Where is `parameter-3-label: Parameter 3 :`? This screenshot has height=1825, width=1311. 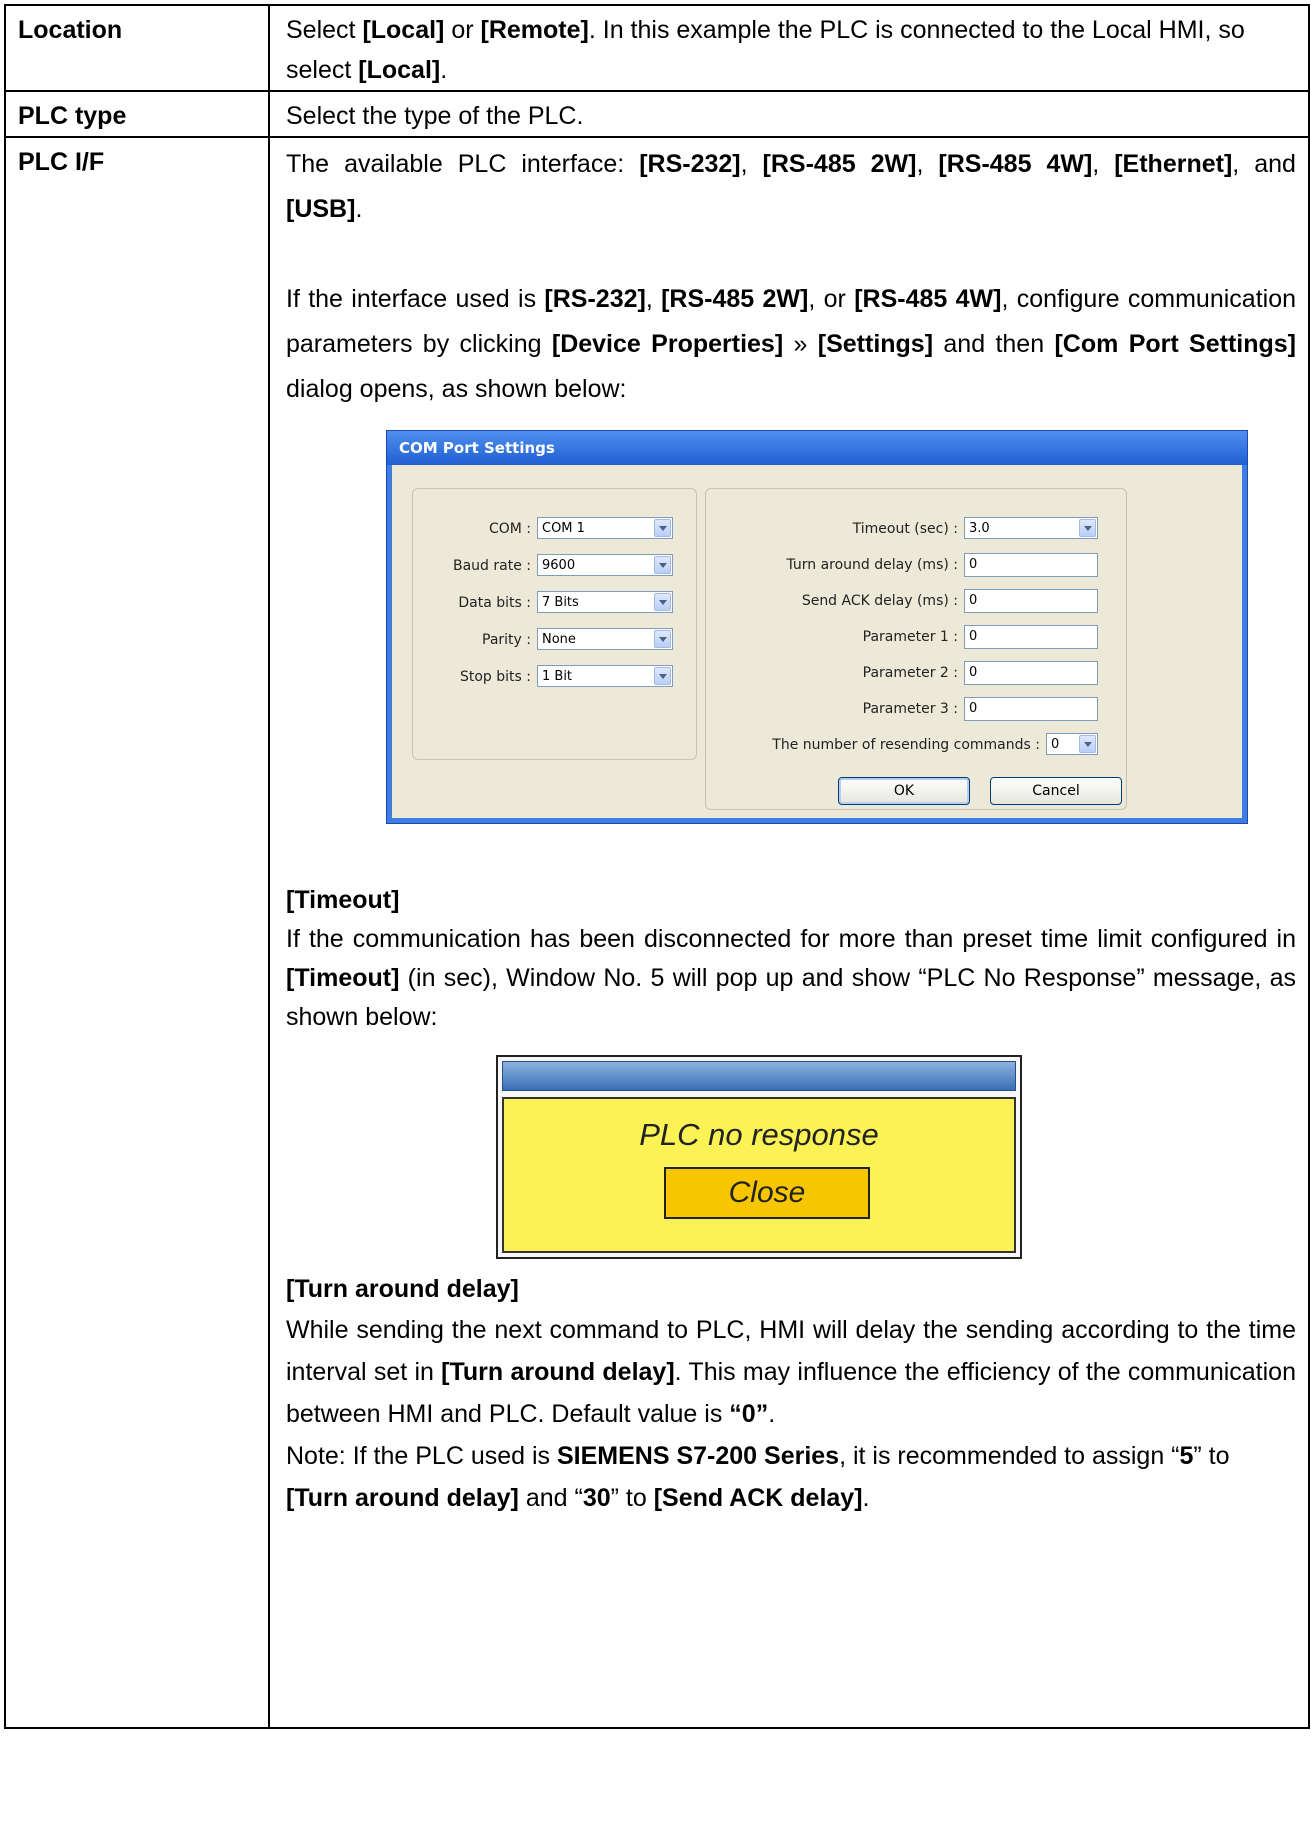 parameter-3-label: Parameter 3 : is located at coordinates (910, 709).